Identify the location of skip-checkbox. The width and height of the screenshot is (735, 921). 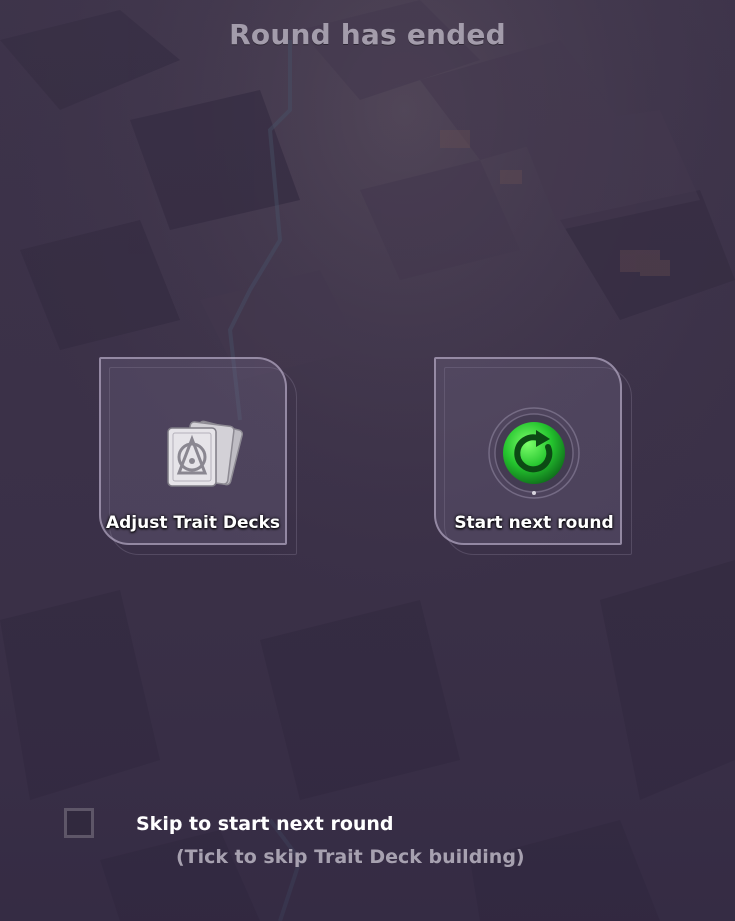
(79, 823).